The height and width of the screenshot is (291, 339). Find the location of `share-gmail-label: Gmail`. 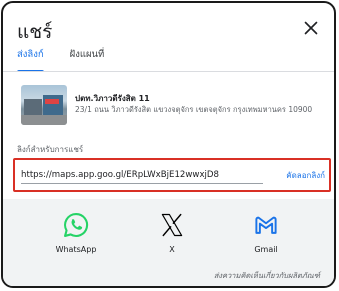

share-gmail-label: Gmail is located at coordinates (266, 249).